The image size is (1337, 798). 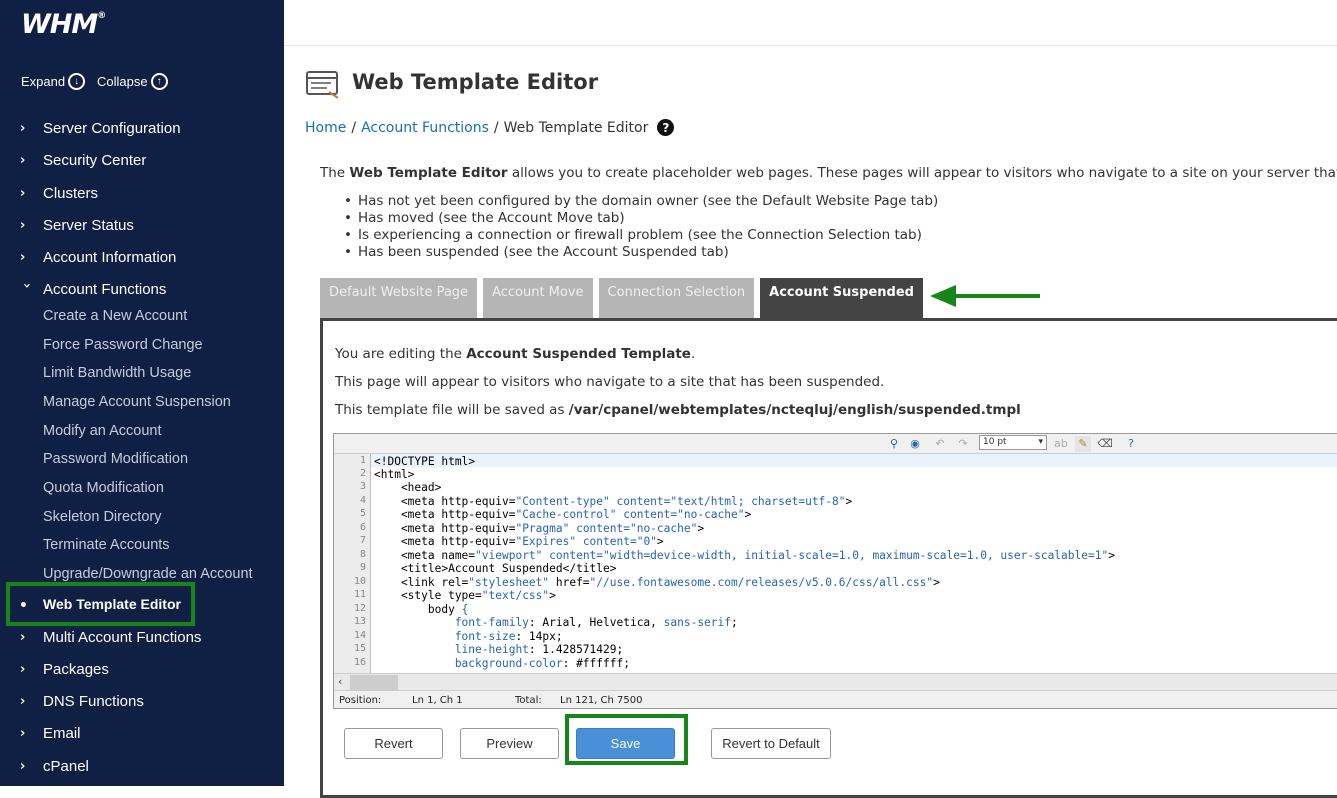 What do you see at coordinates (835, 681) in the screenshot?
I see `horizontal-scrollbar: ‹` at bounding box center [835, 681].